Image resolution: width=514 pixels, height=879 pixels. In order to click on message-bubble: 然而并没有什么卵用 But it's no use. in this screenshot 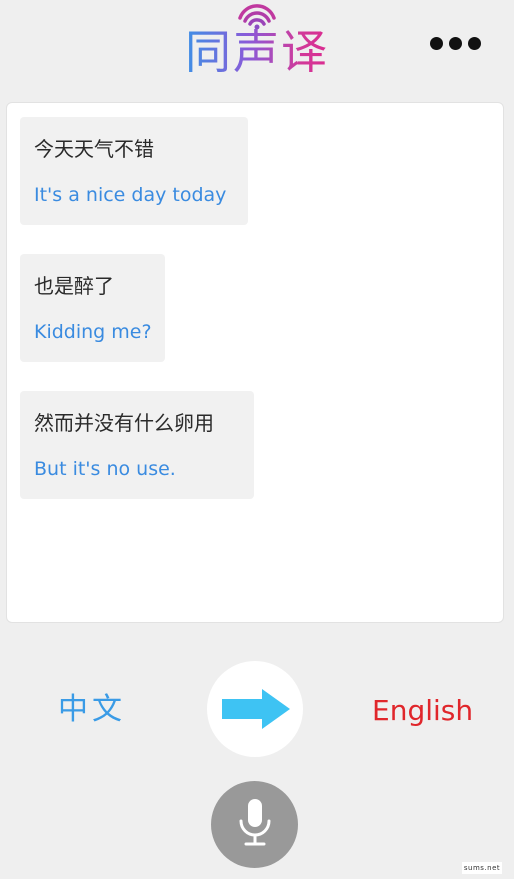, I will do `click(137, 445)`.